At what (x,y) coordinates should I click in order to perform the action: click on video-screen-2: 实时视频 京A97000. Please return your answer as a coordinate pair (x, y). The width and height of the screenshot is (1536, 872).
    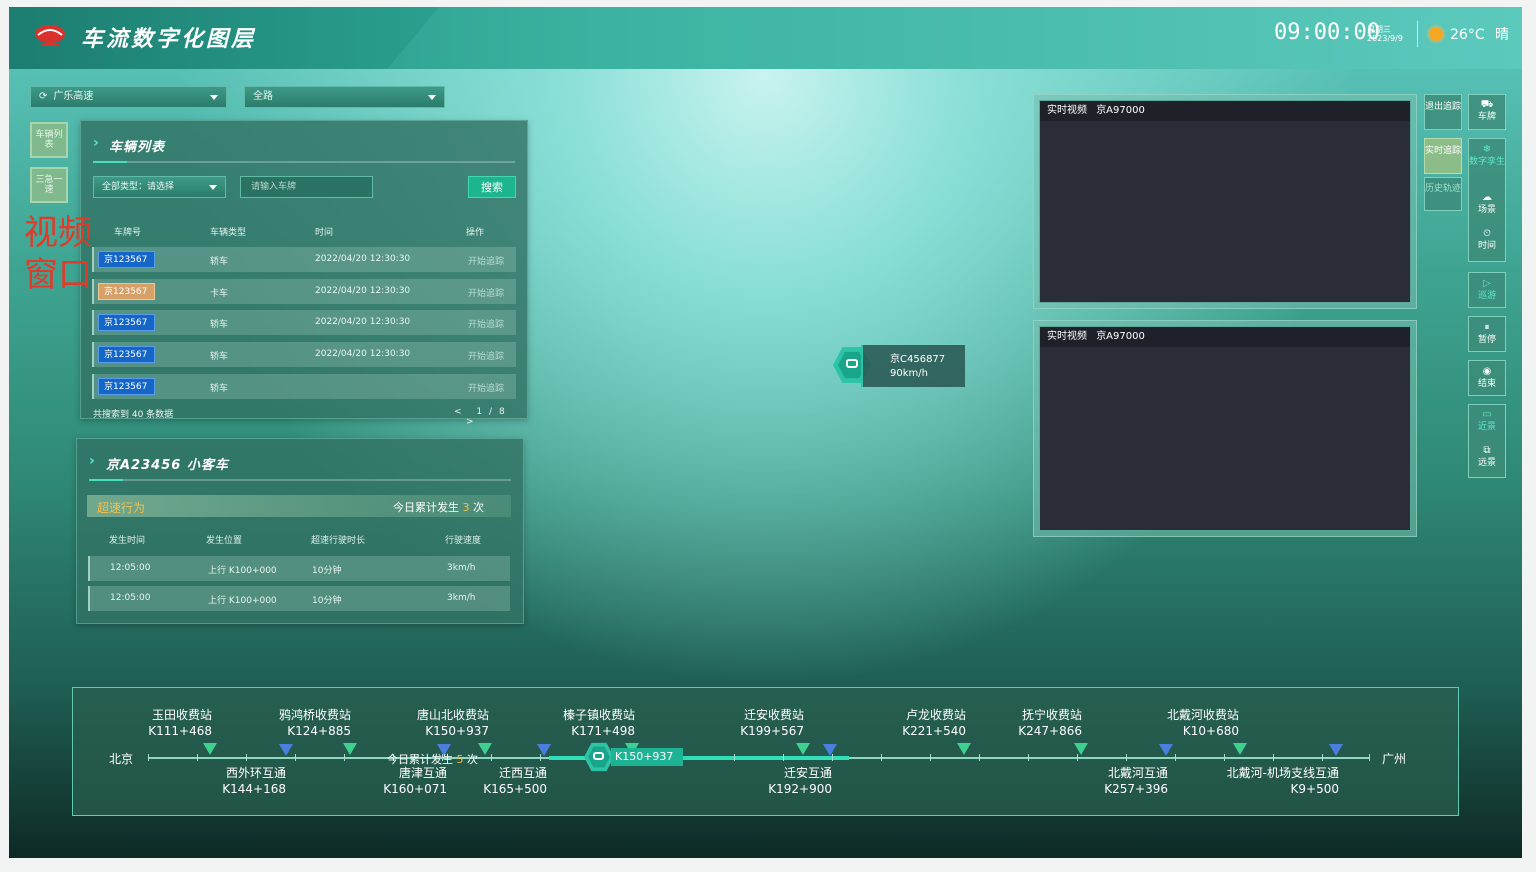
    Looking at the image, I should click on (1225, 428).